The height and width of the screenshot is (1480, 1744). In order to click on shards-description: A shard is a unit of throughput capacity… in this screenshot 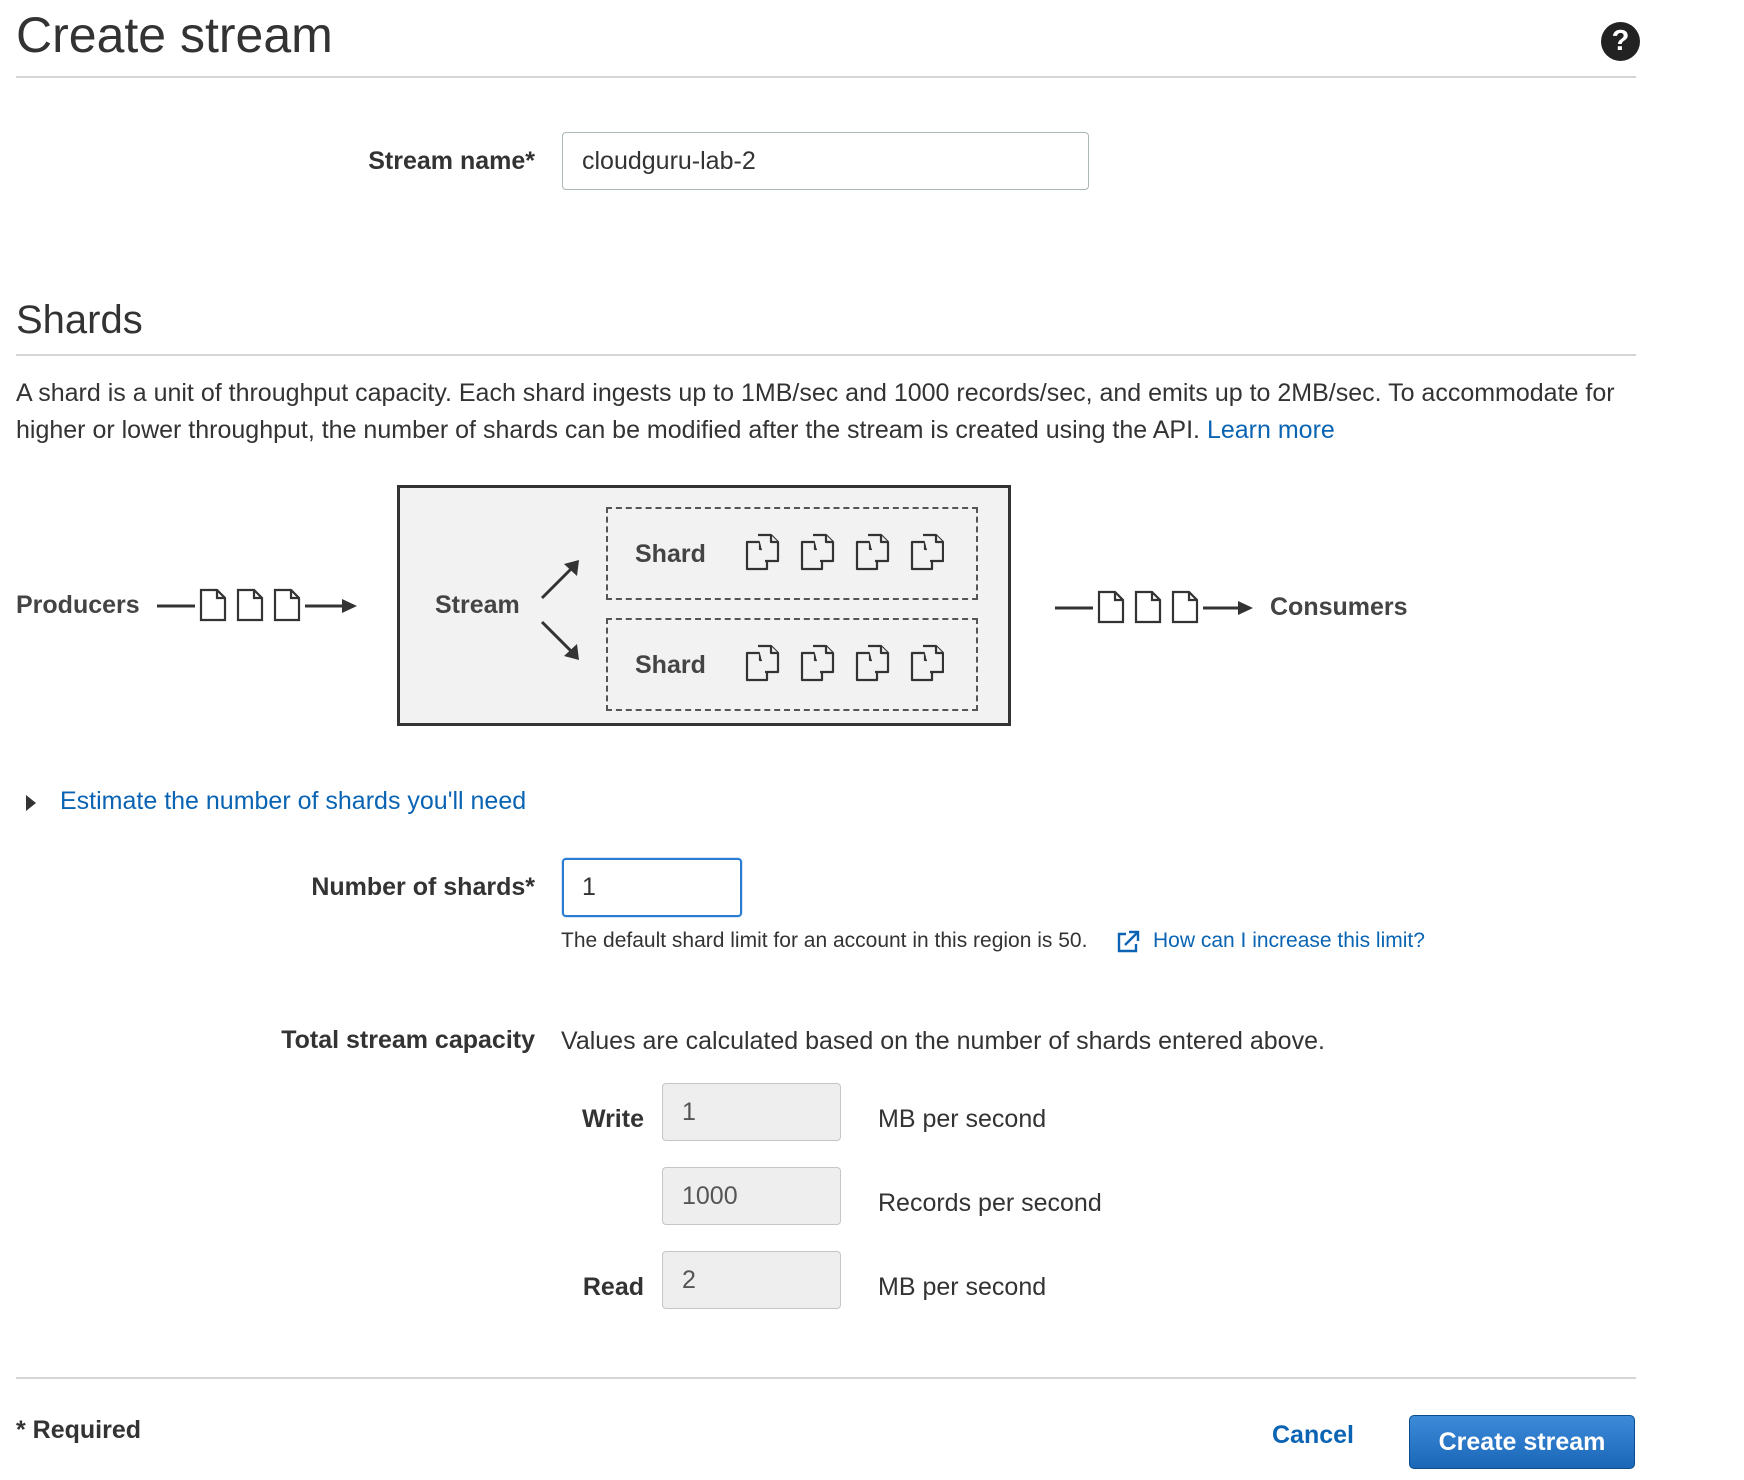, I will do `click(831, 412)`.